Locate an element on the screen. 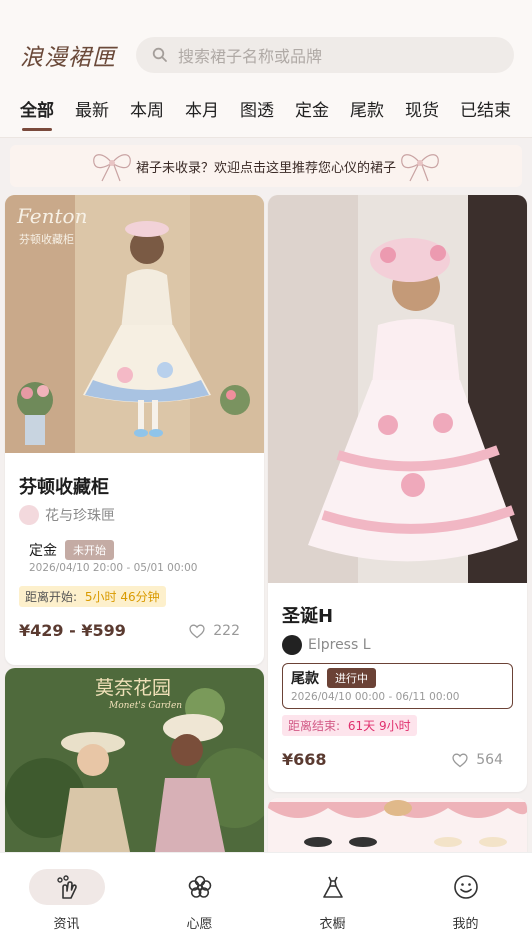  countdown-label: 距离开始: is located at coordinates (51, 597).